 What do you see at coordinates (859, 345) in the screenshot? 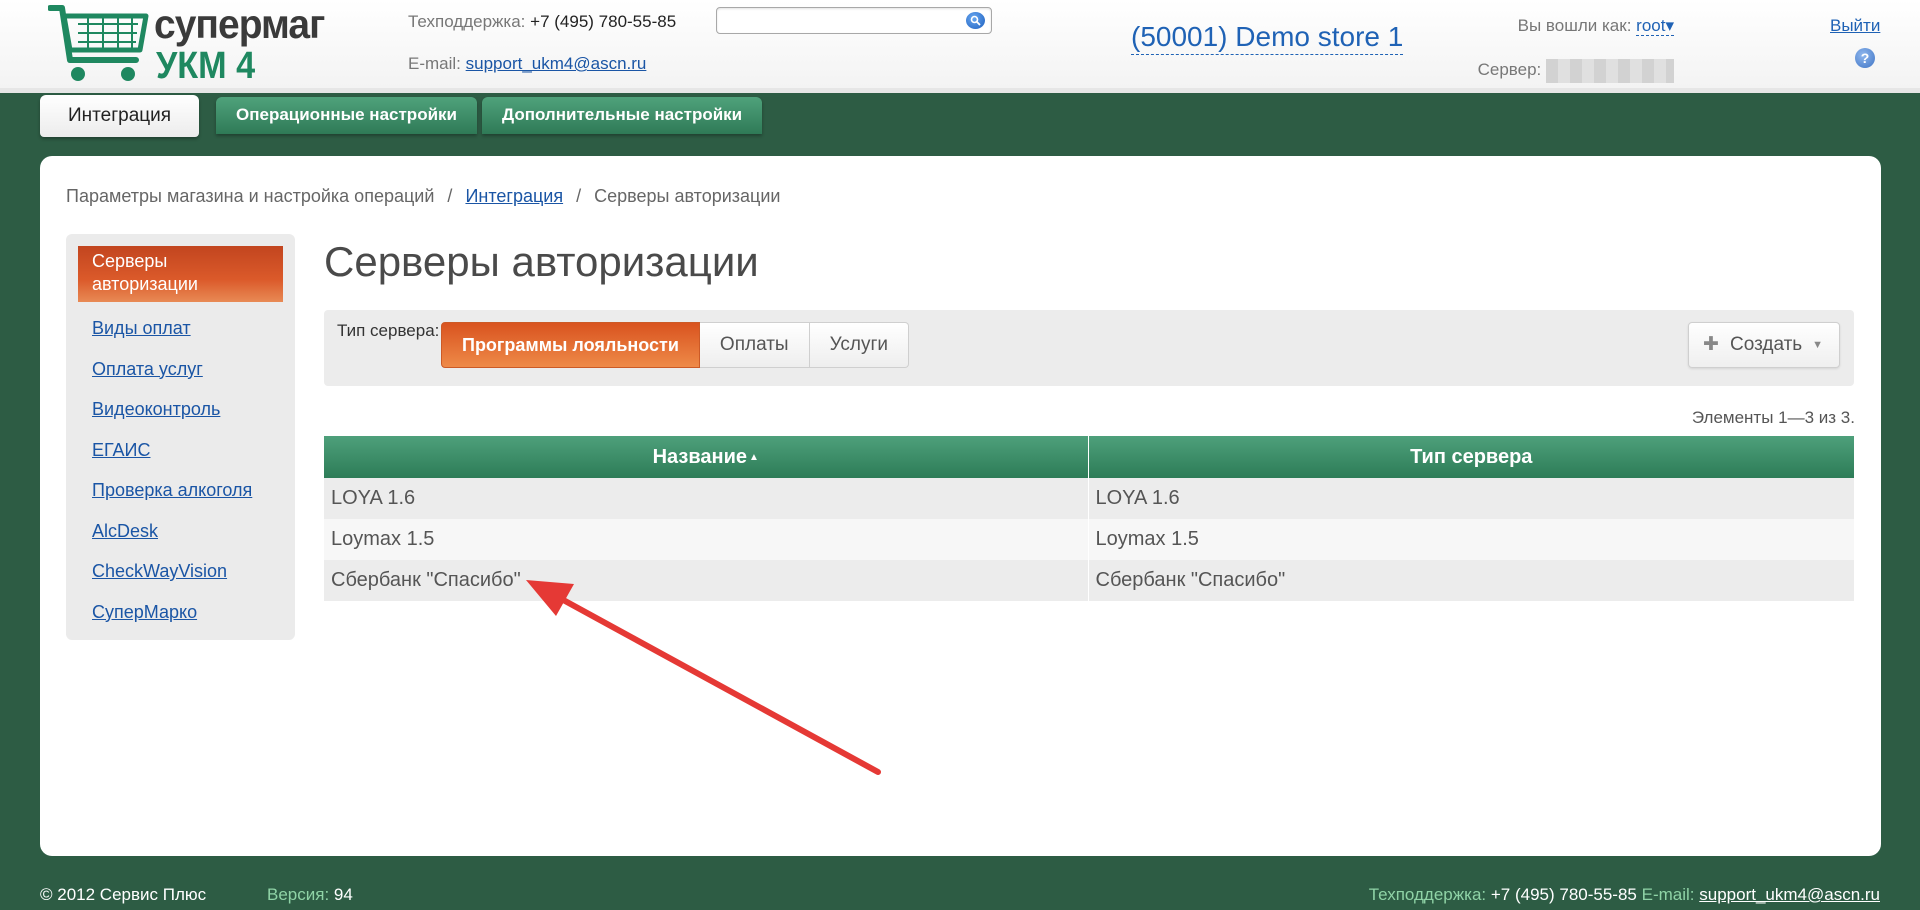
I see `filter-services: Услуги` at bounding box center [859, 345].